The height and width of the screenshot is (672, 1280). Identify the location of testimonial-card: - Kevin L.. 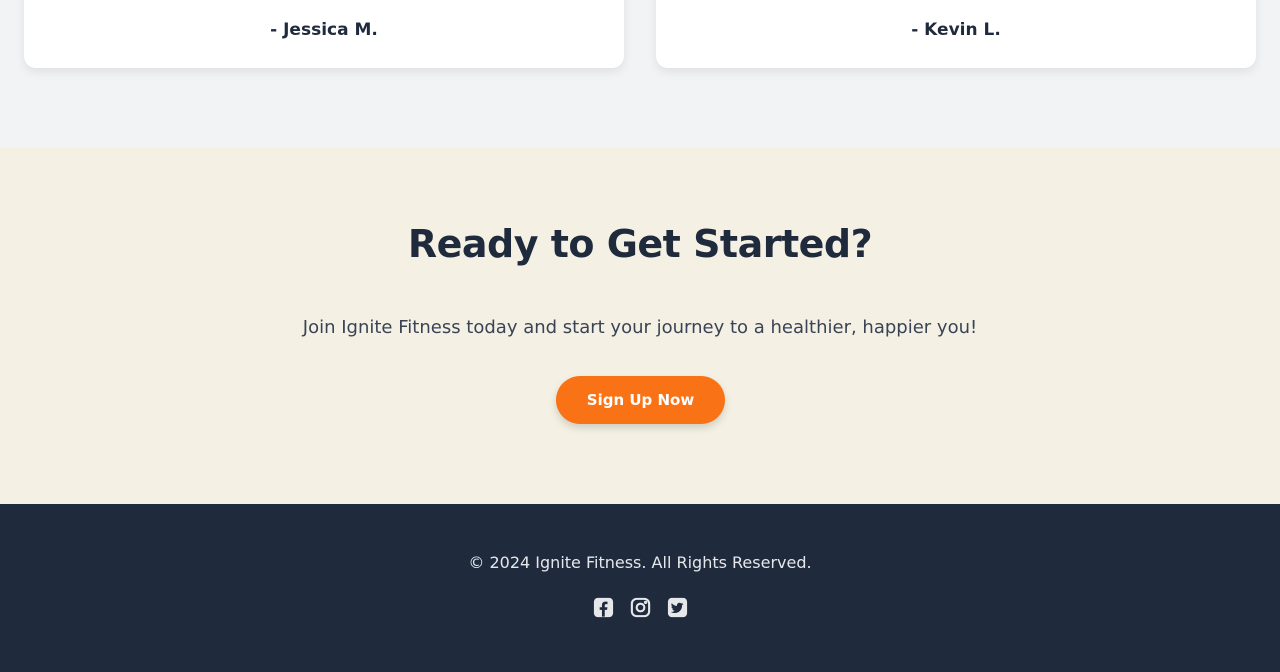
(956, 34).